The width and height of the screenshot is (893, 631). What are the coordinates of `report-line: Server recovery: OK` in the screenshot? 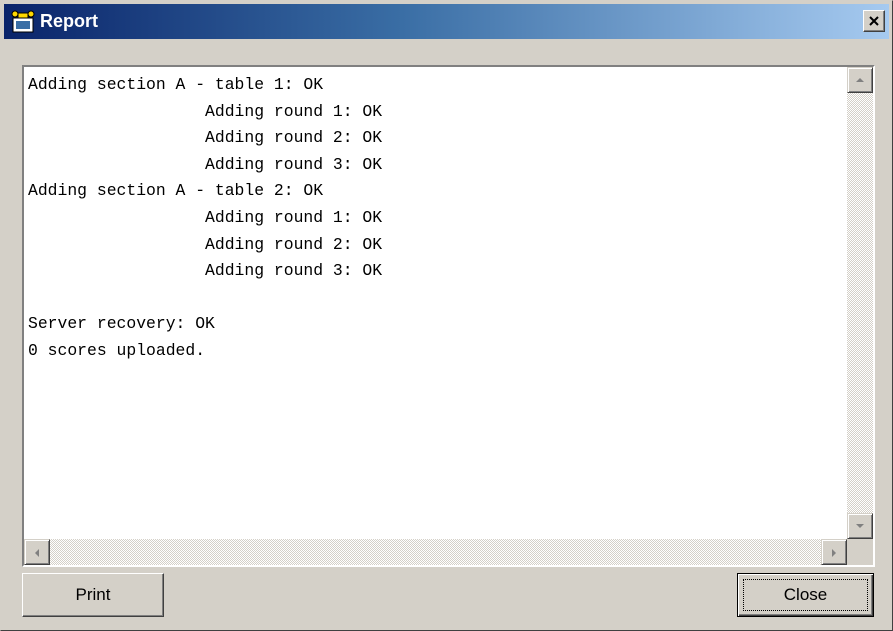 It's located at (121, 324).